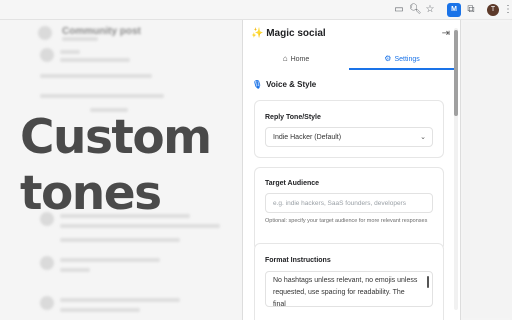 The width and height of the screenshot is (512, 320). What do you see at coordinates (288, 33) in the screenshot?
I see `panel-title: ✨ Magic social` at bounding box center [288, 33].